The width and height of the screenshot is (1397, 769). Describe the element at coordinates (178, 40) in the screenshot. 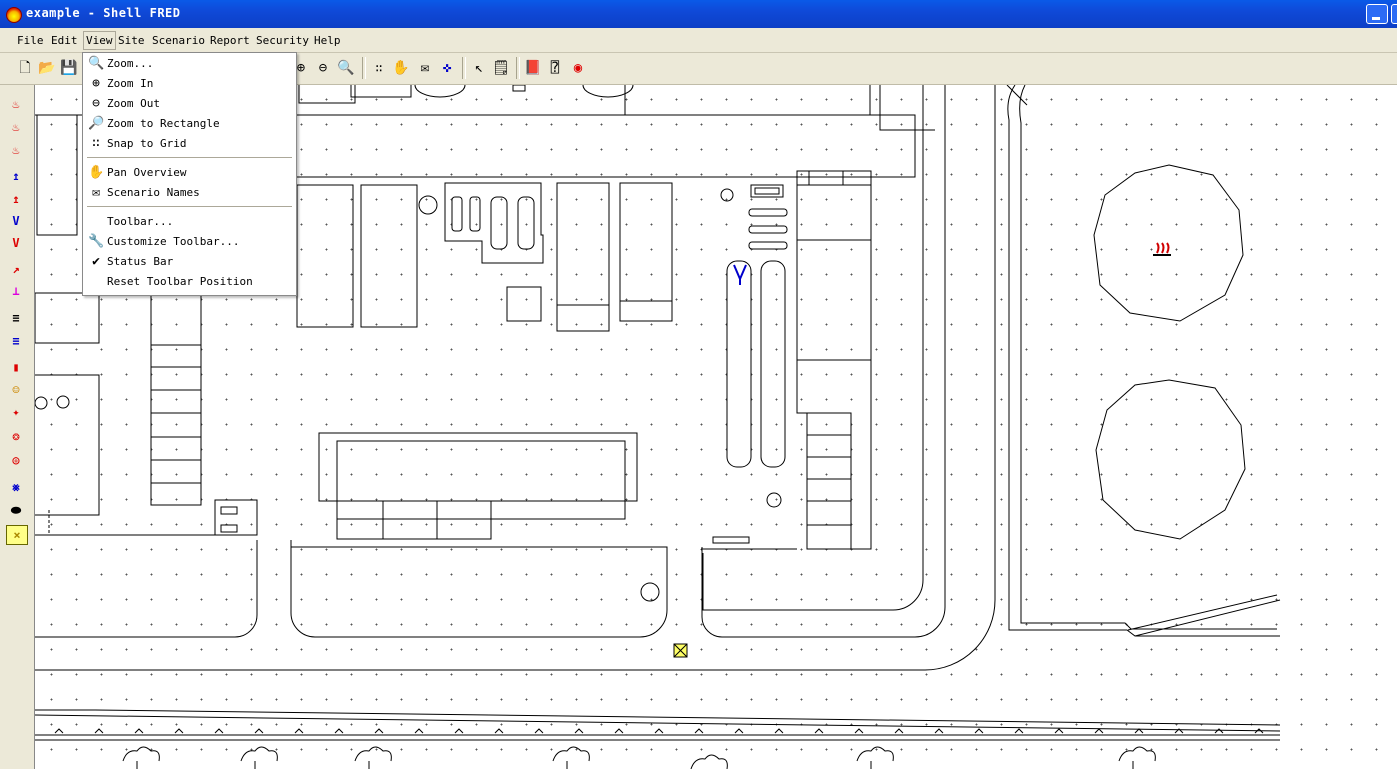

I see `menu-scenario: Scenario` at that location.